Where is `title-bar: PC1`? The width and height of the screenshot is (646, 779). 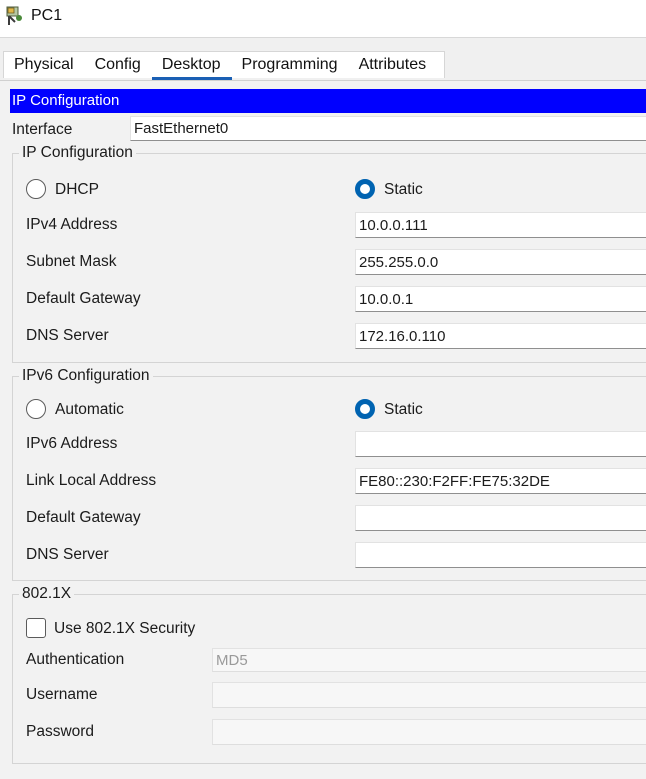 title-bar: PC1 is located at coordinates (323, 19).